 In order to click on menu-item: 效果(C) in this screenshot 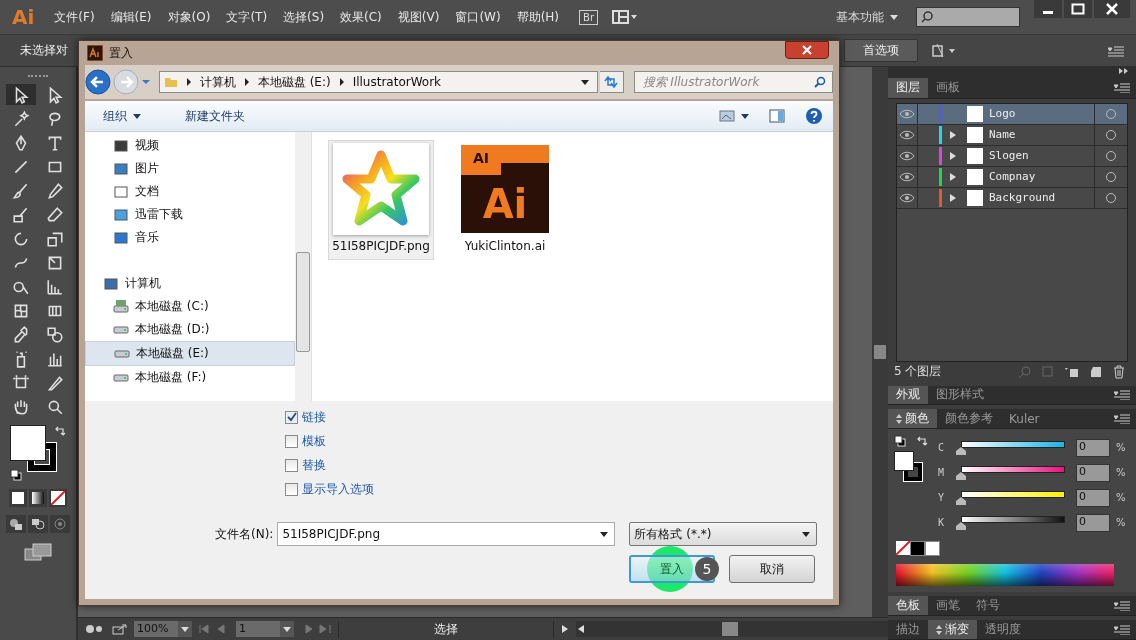, I will do `click(361, 17)`.